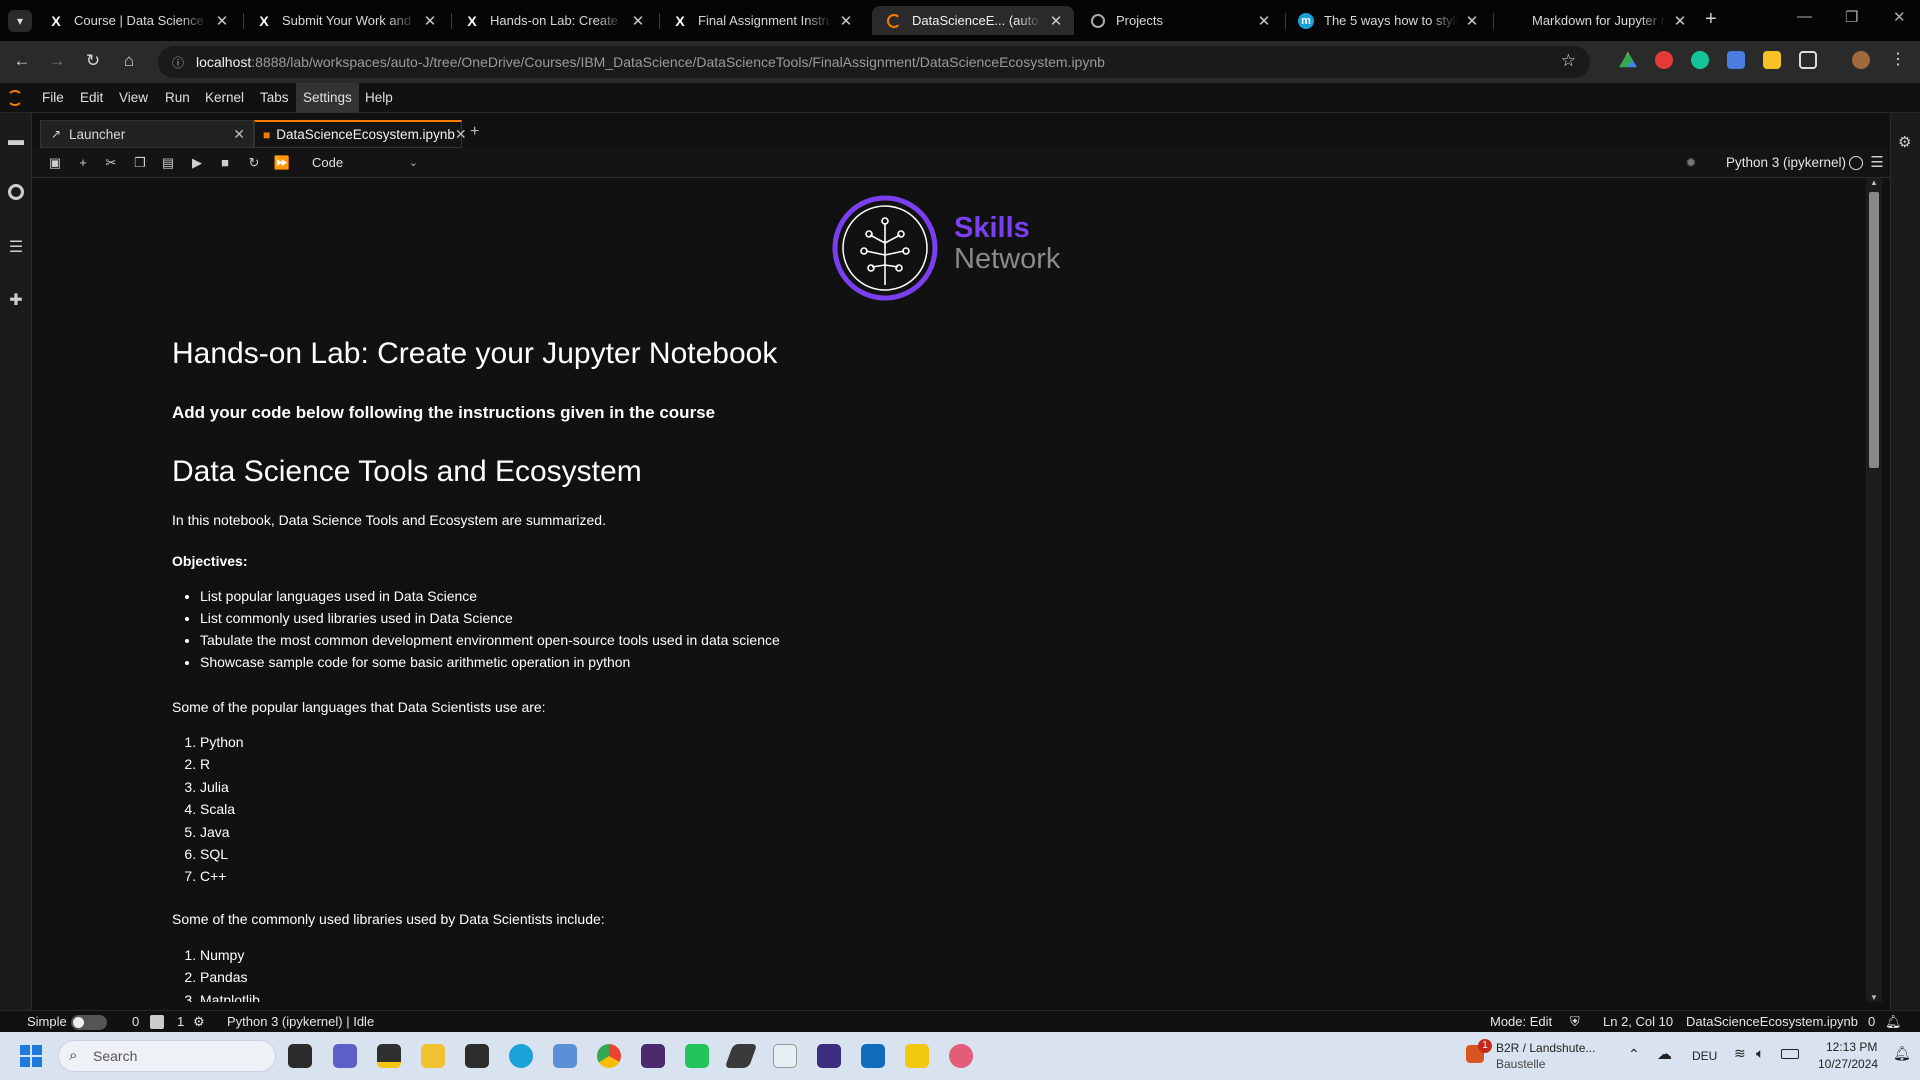 The height and width of the screenshot is (1080, 1920). I want to click on menu-tabs: Tabs, so click(274, 98).